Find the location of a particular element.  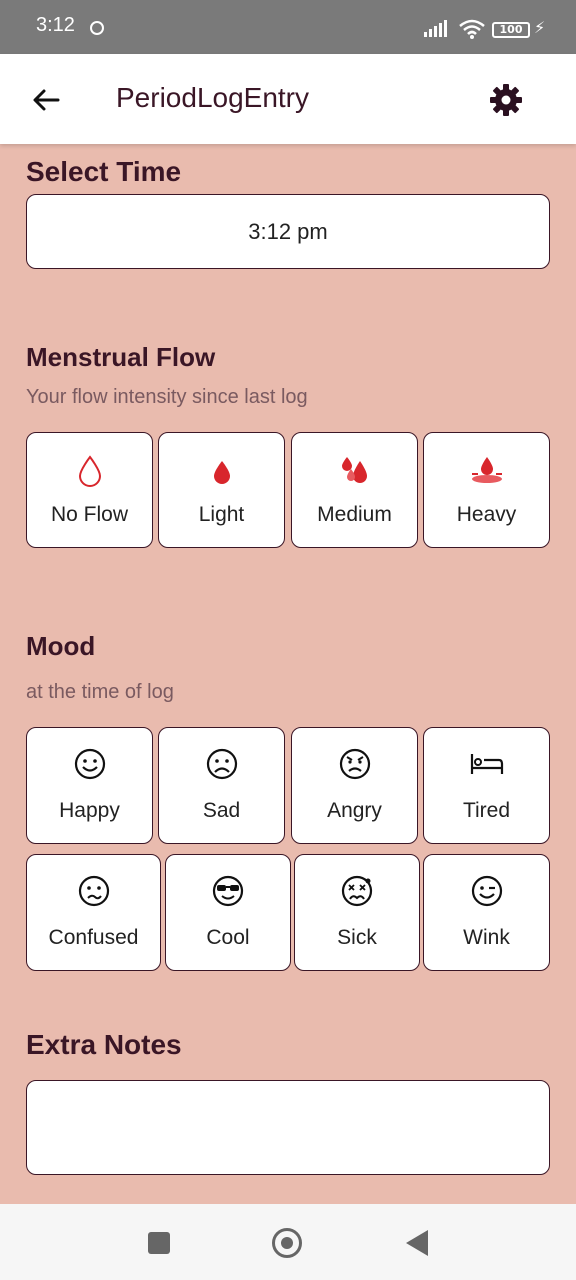

wink-face-icon is located at coordinates (486, 891).